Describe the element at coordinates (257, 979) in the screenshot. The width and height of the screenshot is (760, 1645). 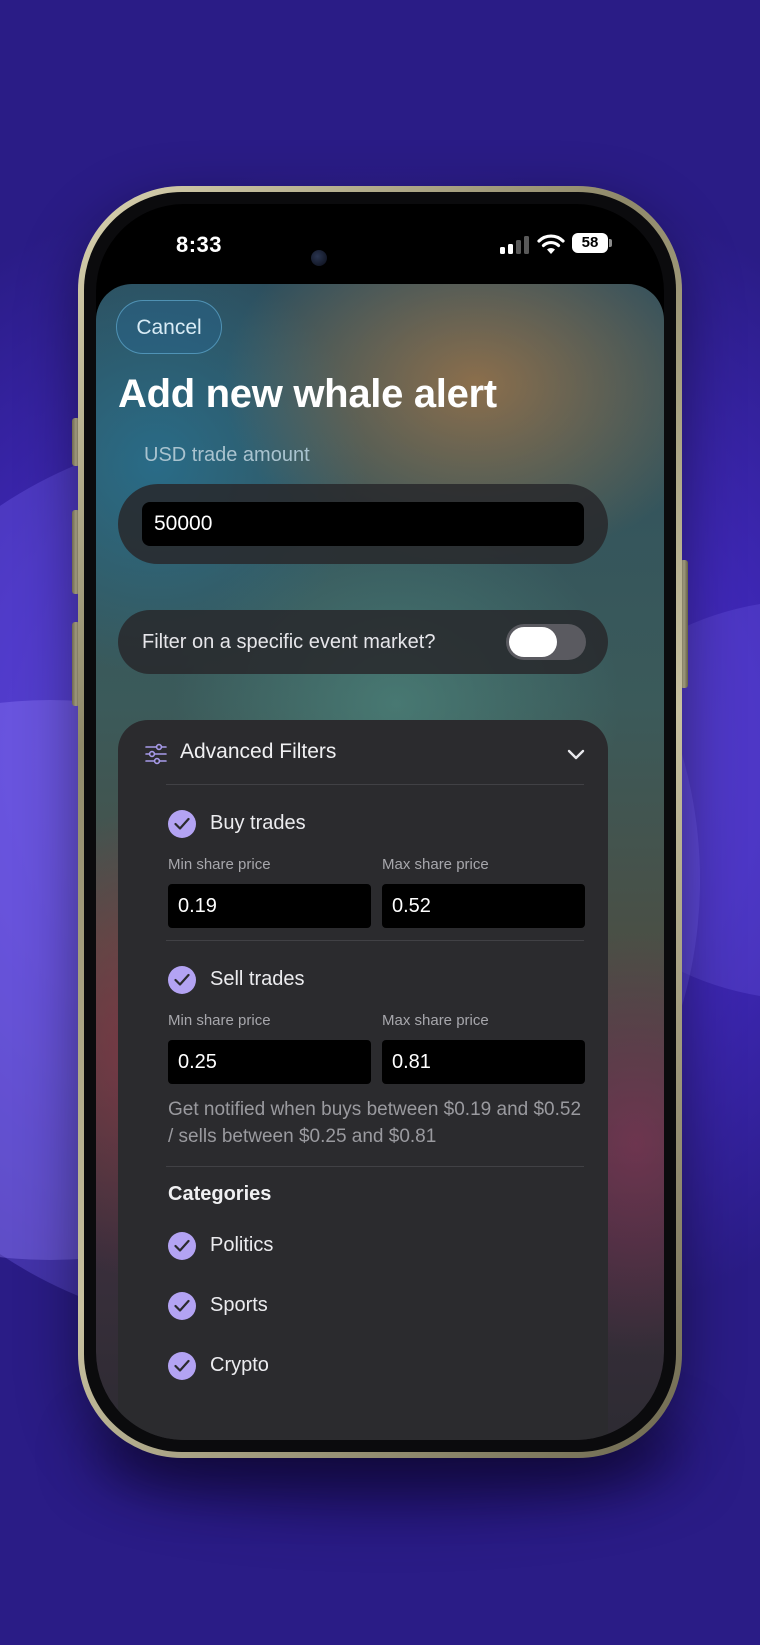
I see `sell-trades-label: Sell trades` at that location.